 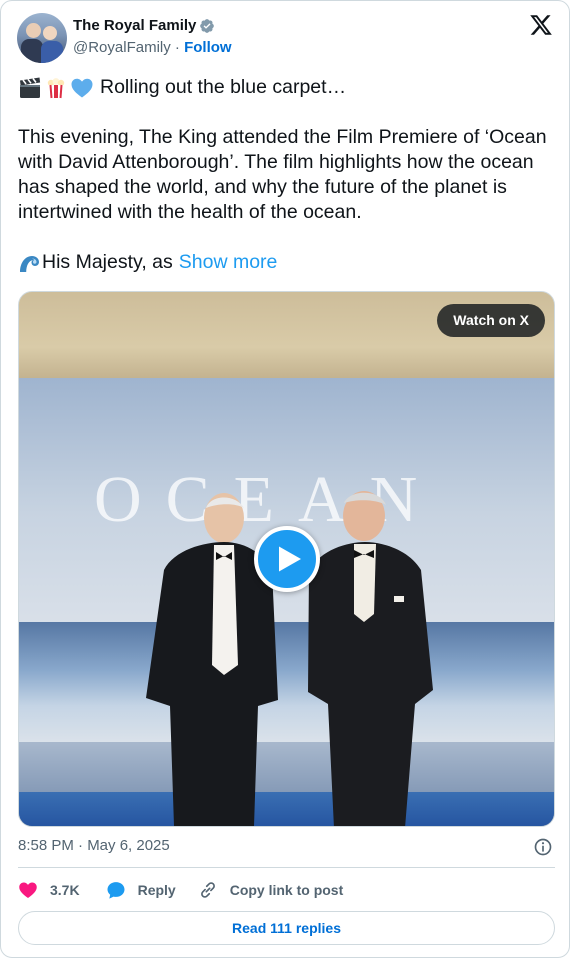 What do you see at coordinates (370, 658) in the screenshot?
I see `person-right-figure` at bounding box center [370, 658].